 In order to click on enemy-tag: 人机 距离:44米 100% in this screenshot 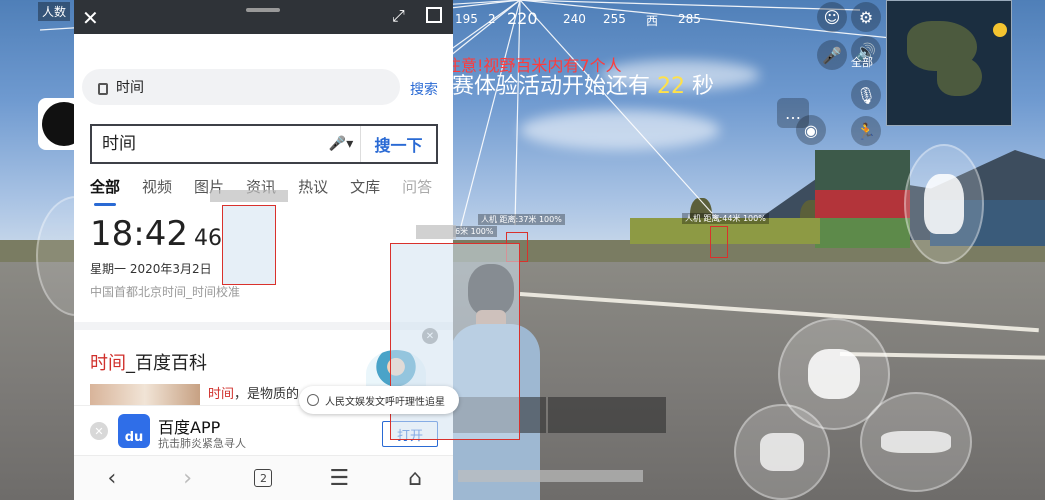, I will do `click(725, 218)`.